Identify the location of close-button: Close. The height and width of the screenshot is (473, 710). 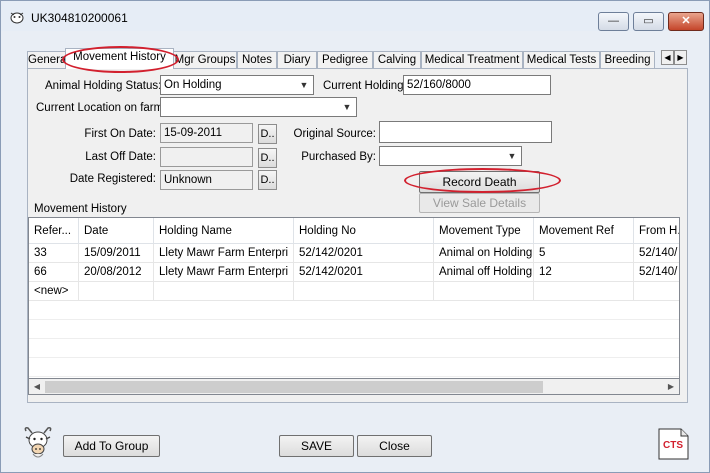
(394, 446).